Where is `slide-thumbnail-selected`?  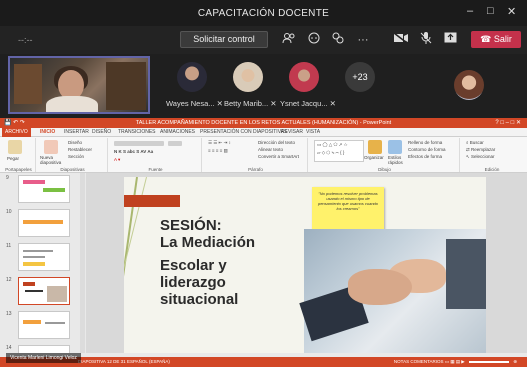
slide-thumbnail-selected is located at coordinates (44, 291).